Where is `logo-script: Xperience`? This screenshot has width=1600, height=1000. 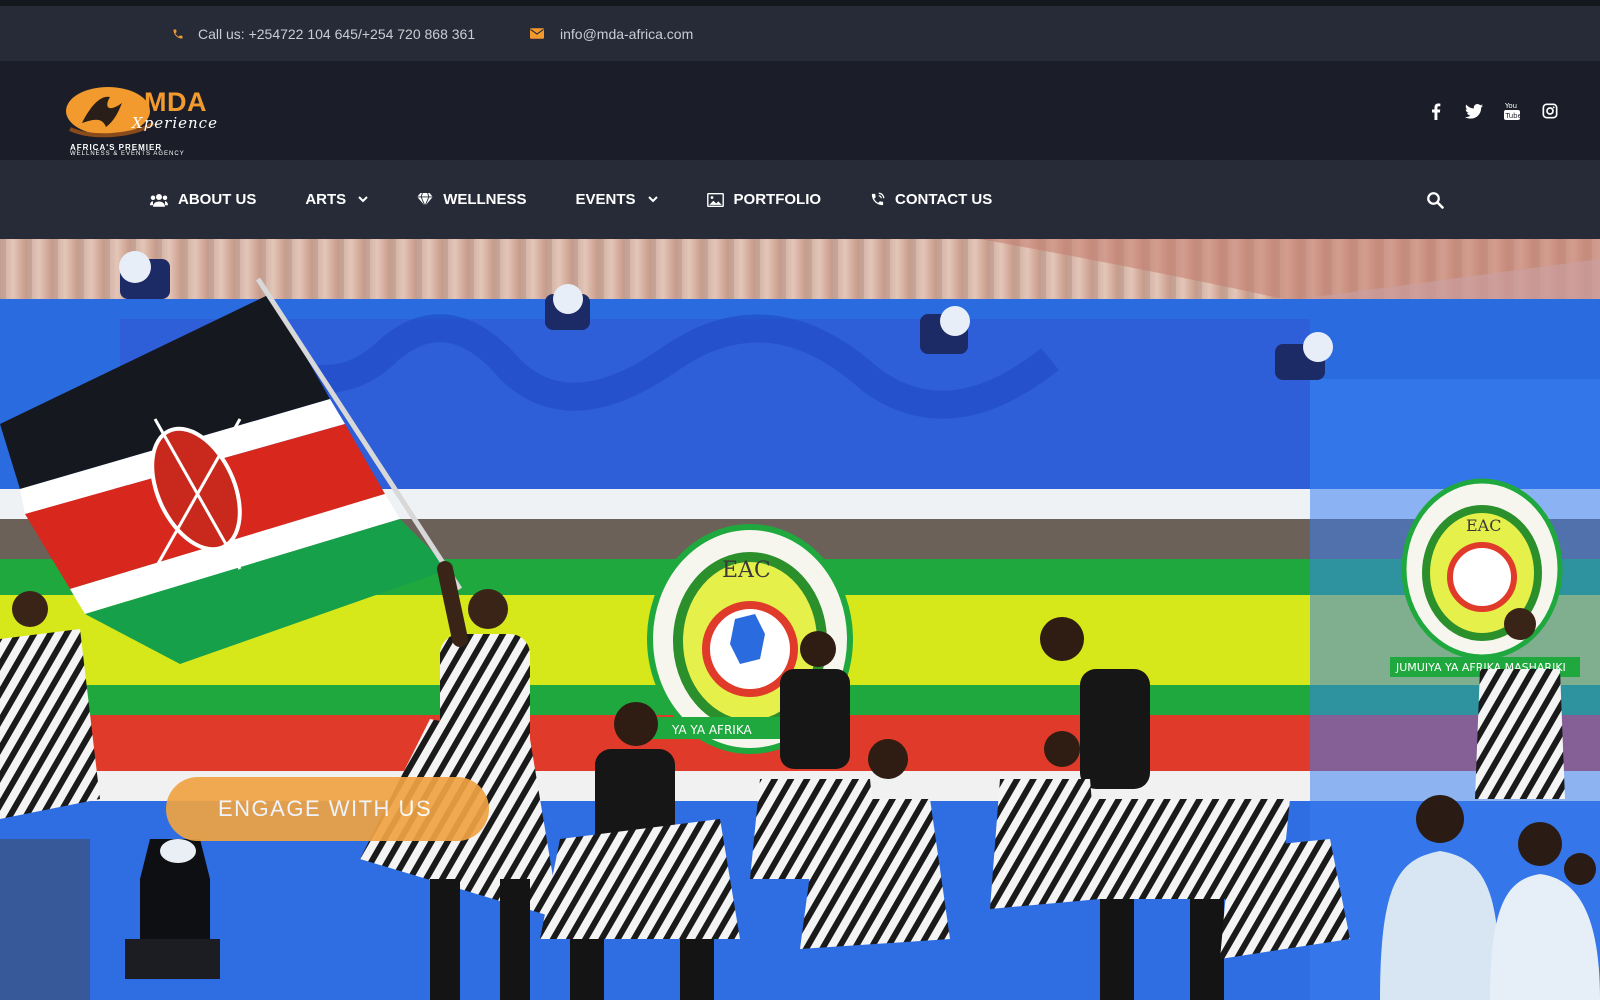
logo-script: Xperience is located at coordinates (175, 123).